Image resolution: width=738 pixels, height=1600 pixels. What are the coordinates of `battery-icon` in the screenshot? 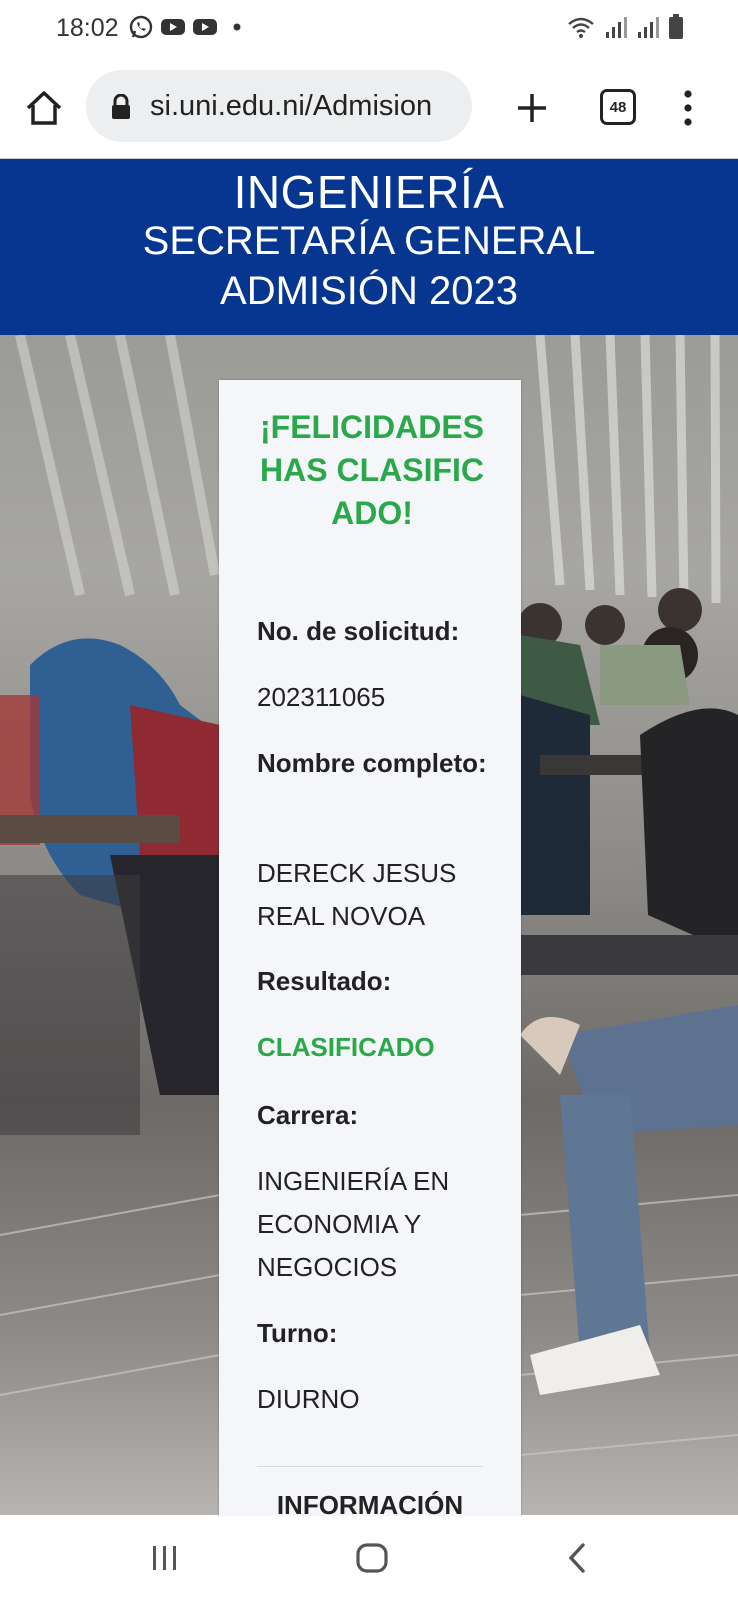 It's located at (676, 26).